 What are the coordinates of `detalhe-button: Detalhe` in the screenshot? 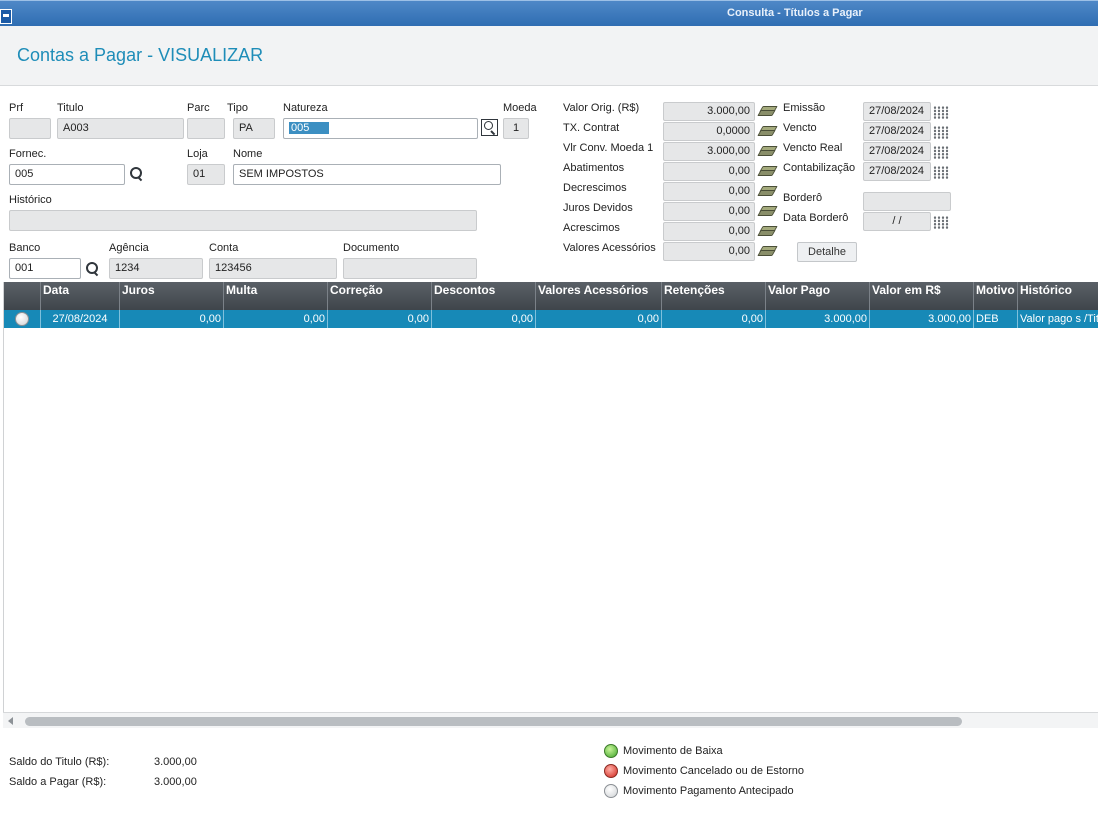 It's located at (827, 252).